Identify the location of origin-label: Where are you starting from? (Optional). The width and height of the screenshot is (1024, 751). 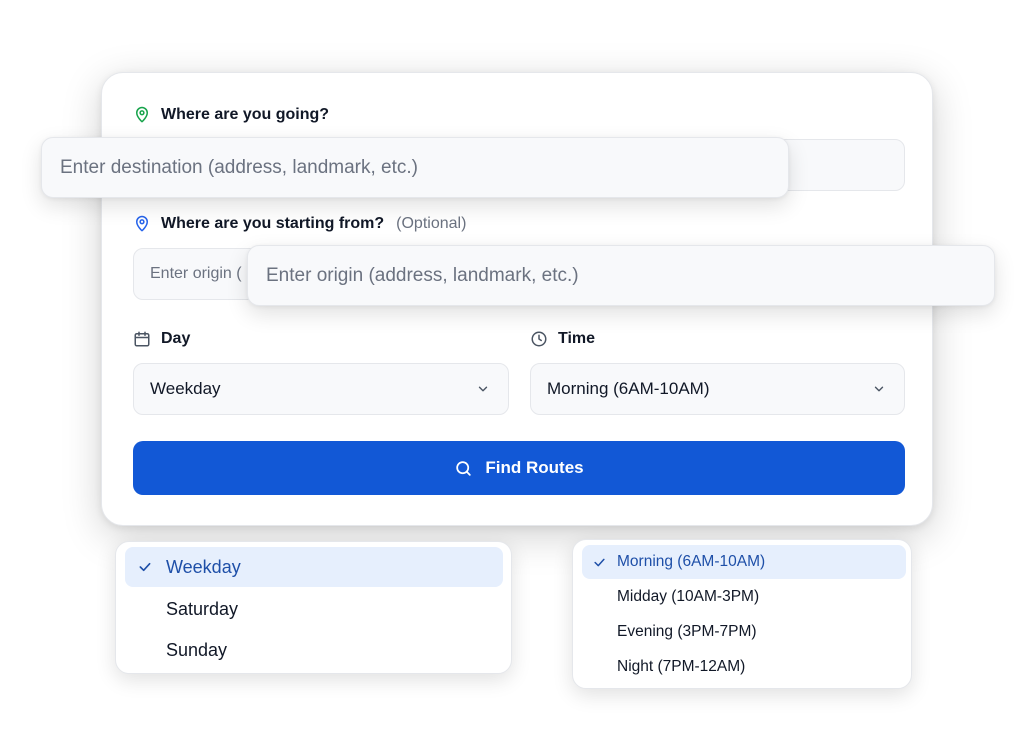
(299, 224).